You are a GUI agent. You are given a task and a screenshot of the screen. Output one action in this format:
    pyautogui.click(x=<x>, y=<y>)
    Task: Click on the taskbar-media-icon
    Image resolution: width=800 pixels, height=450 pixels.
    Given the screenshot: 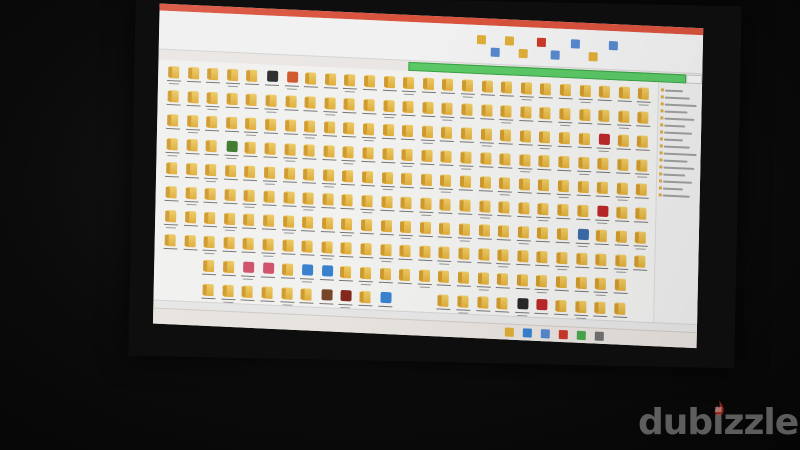 What is the action you would take?
    pyautogui.click(x=563, y=334)
    